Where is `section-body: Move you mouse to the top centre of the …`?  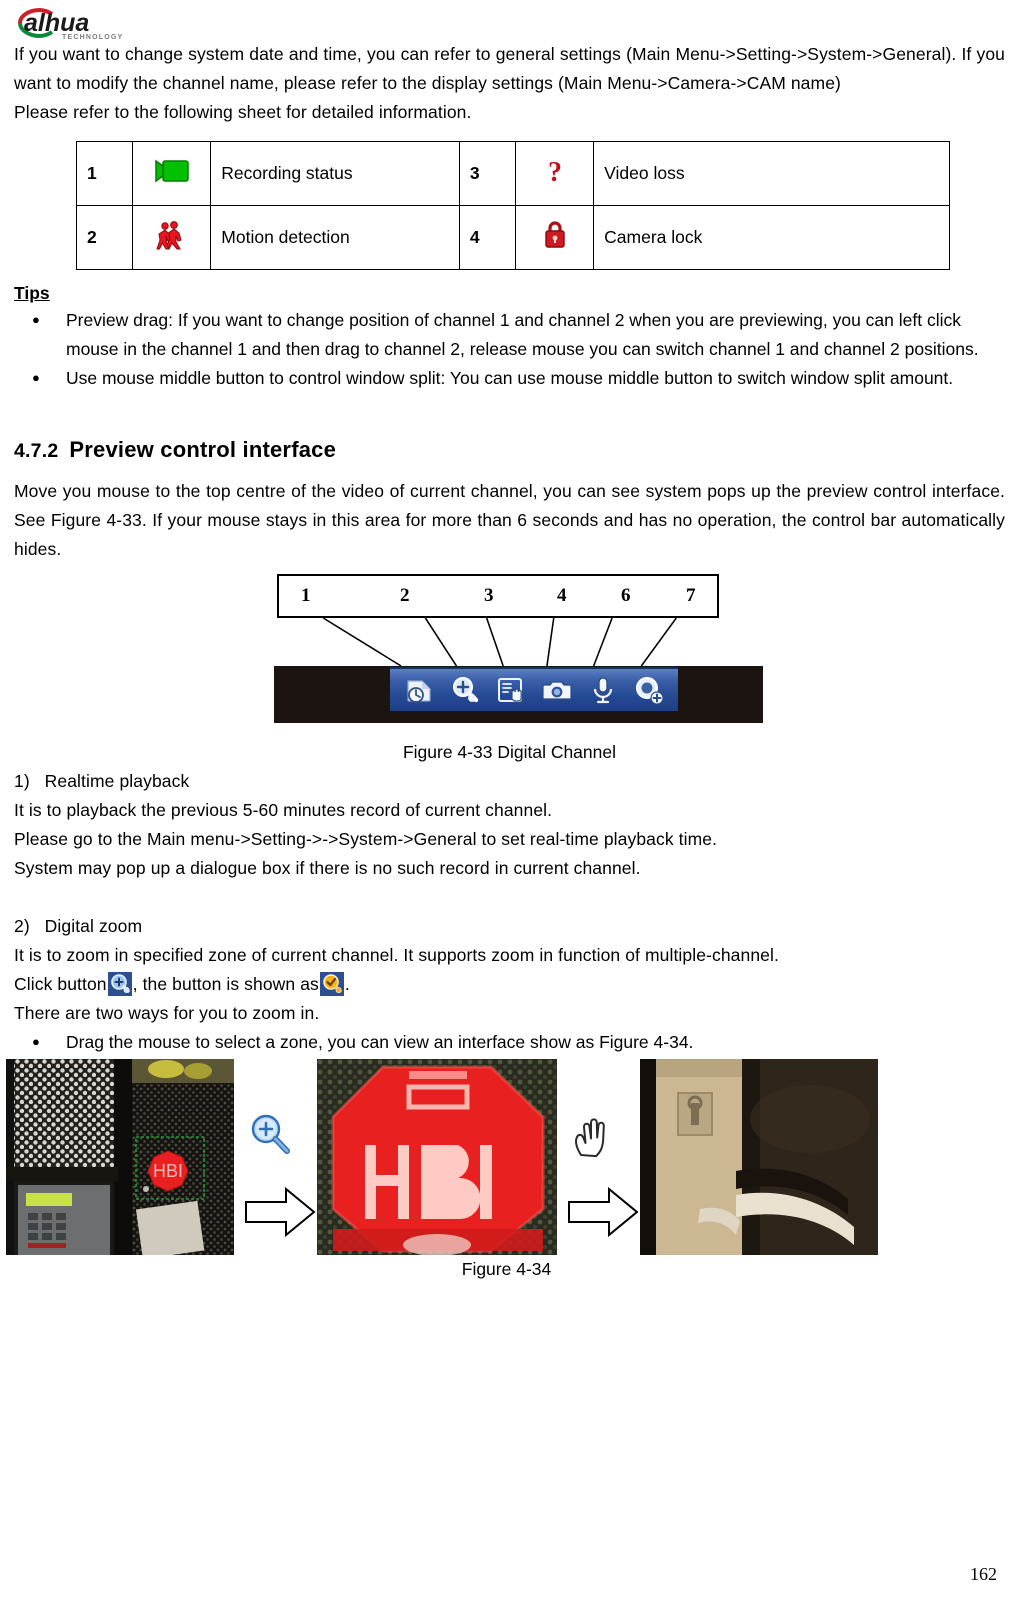
section-body: Move you mouse to the top centre of the … is located at coordinates (509, 520).